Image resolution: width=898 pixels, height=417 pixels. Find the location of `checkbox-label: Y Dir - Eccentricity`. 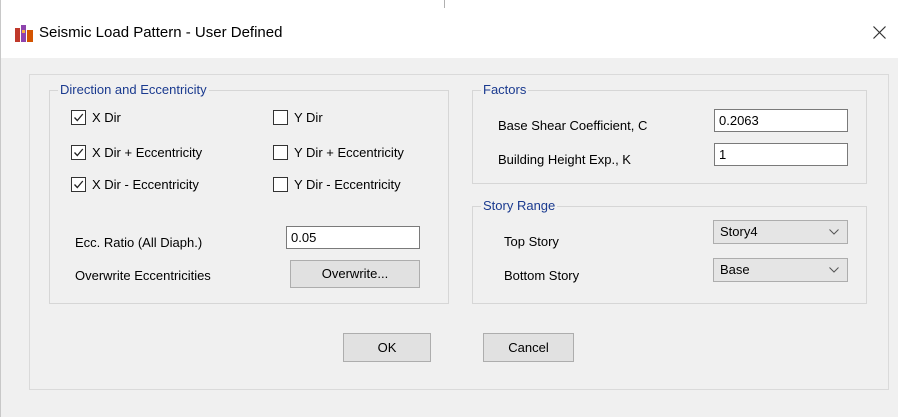

checkbox-label: Y Dir - Eccentricity is located at coordinates (347, 184).